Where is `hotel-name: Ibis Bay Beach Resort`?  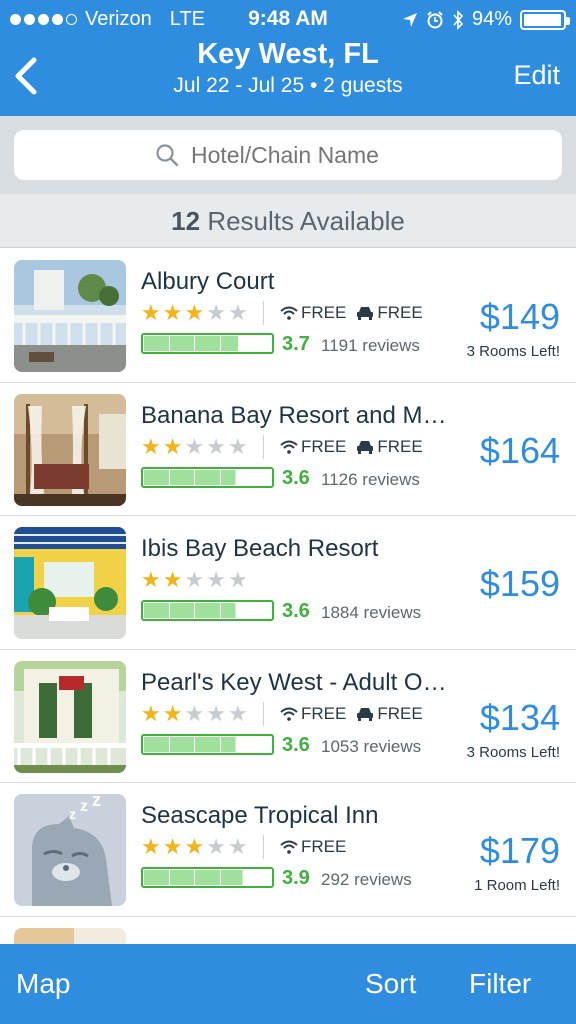
hotel-name: Ibis Bay Beach Resort is located at coordinates (260, 548).